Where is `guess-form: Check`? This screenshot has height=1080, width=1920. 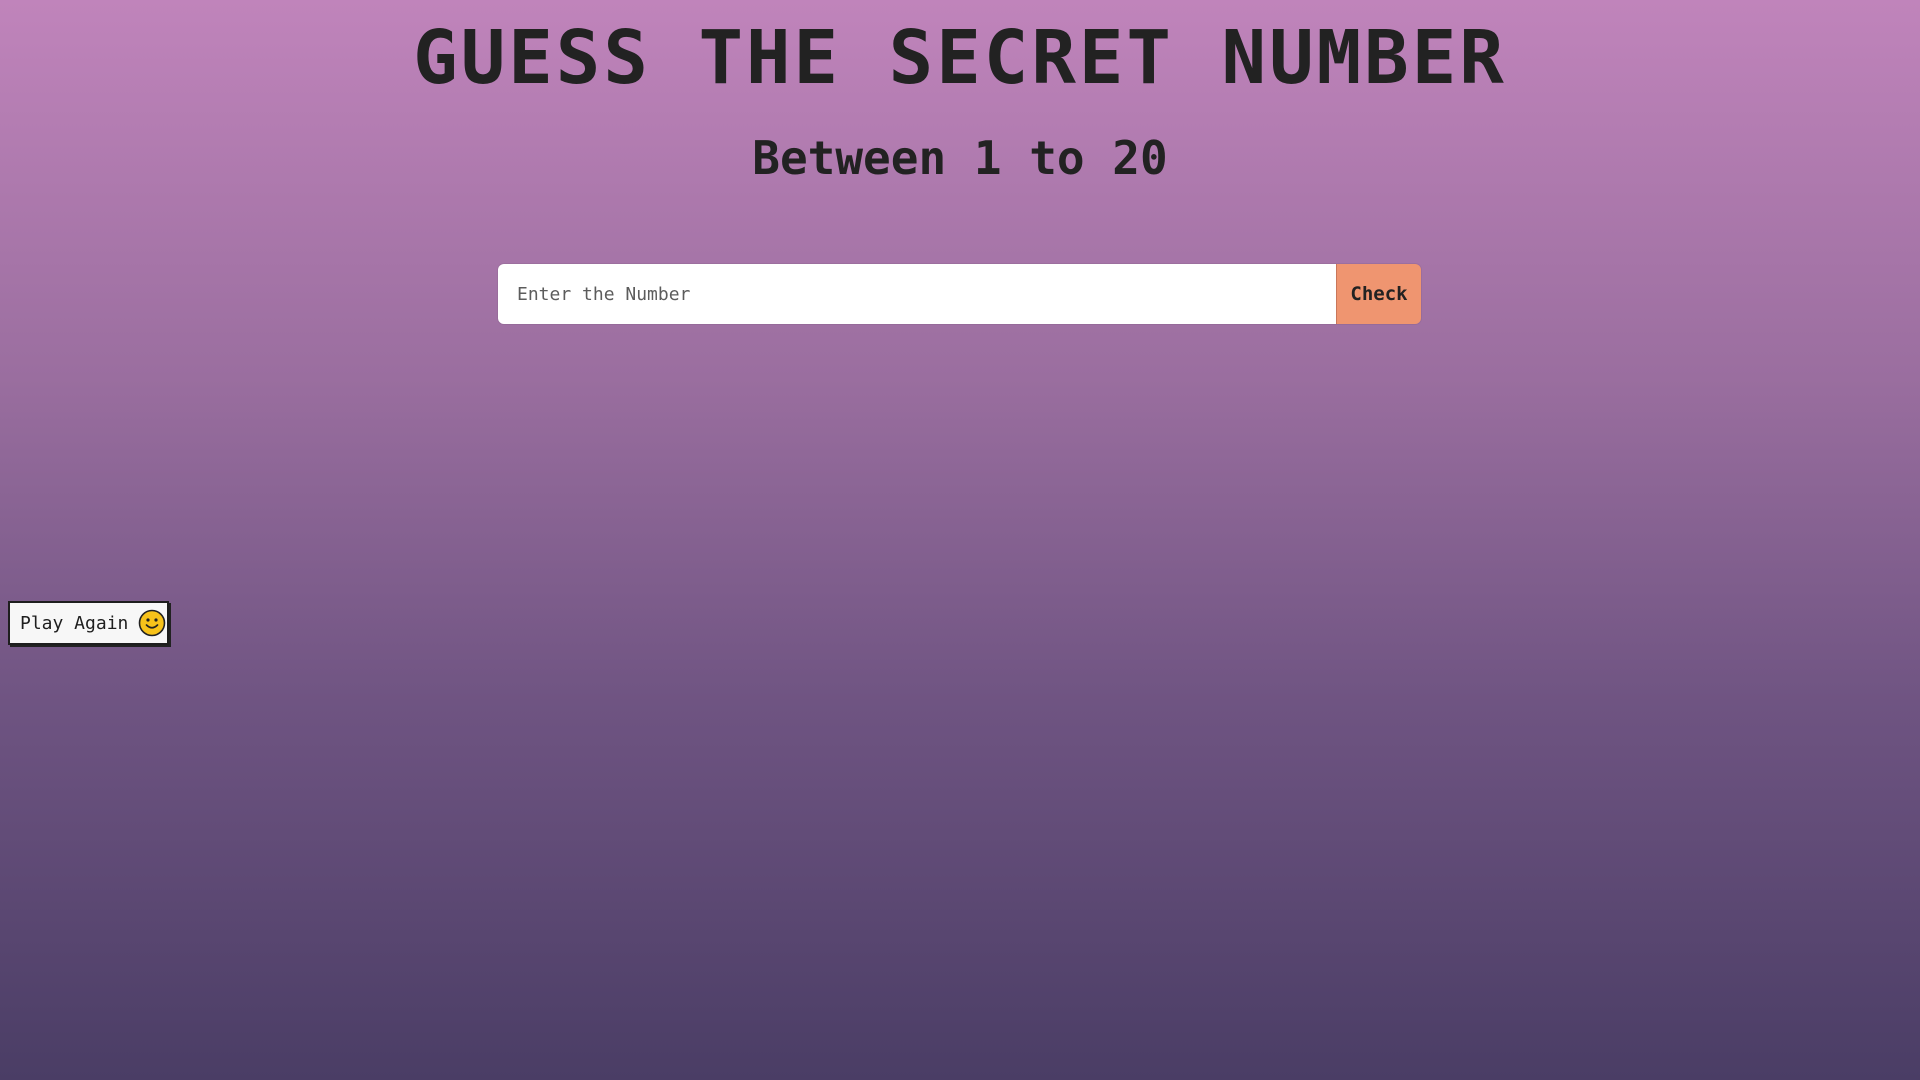
guess-form: Check is located at coordinates (959, 294).